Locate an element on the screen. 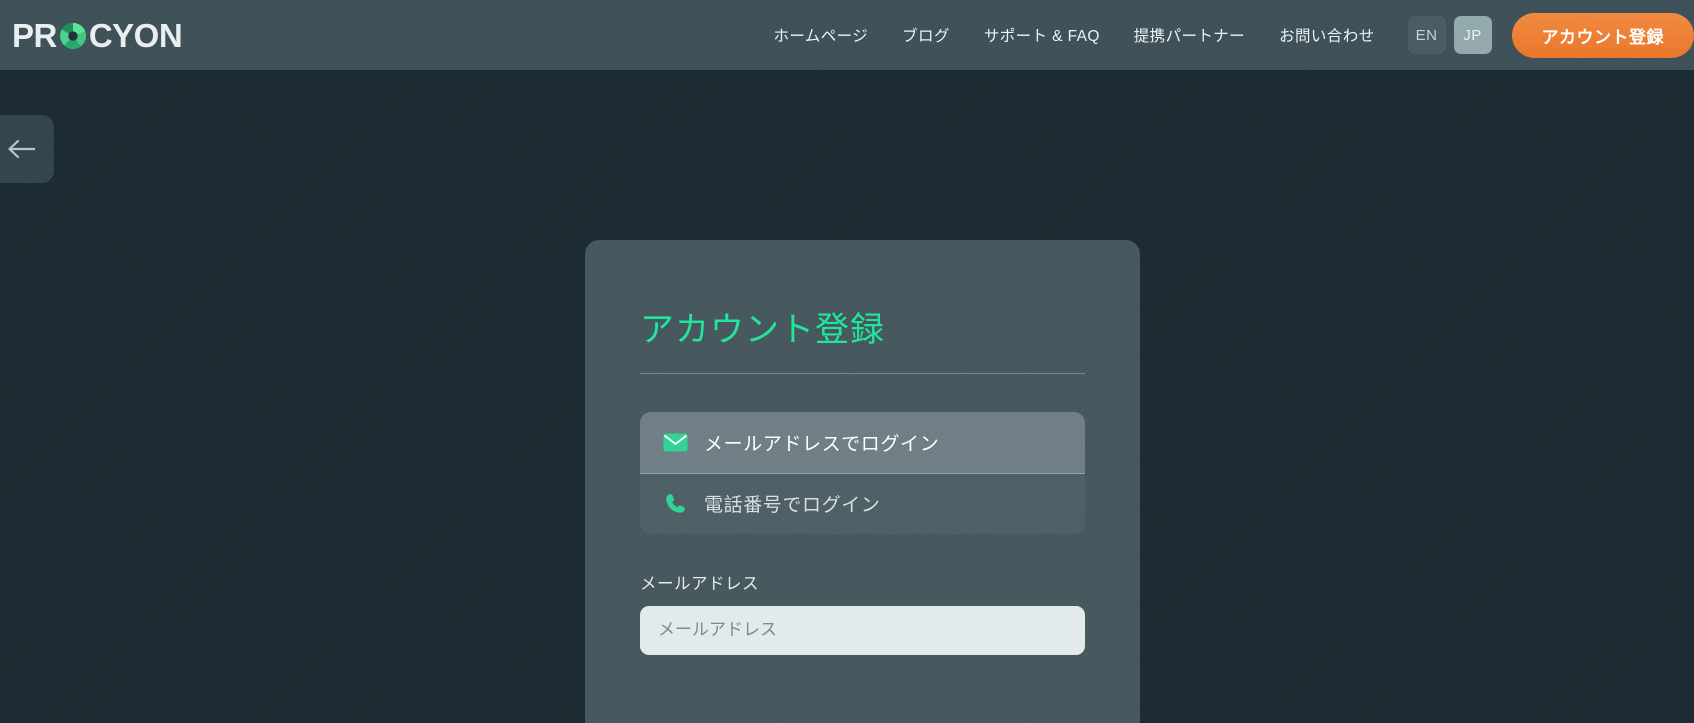 This screenshot has height=723, width=1694. phone-icon is located at coordinates (675, 504).